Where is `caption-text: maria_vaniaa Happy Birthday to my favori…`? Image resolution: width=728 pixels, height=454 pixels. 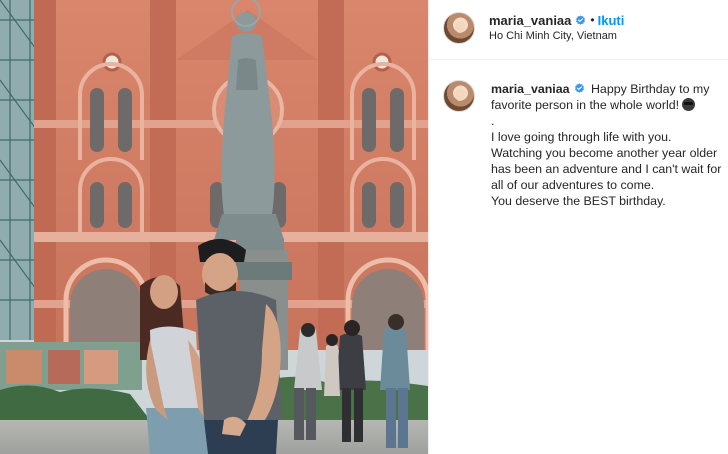
caption-text: maria_vaniaa Happy Birthday to my favori… is located at coordinates (607, 145).